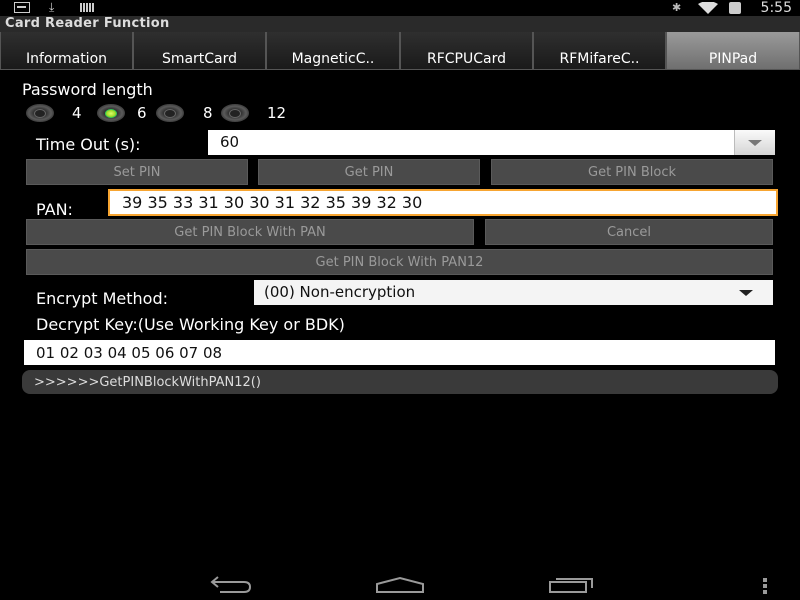 The height and width of the screenshot is (600, 800). I want to click on cancel-button: Cancel, so click(629, 232).